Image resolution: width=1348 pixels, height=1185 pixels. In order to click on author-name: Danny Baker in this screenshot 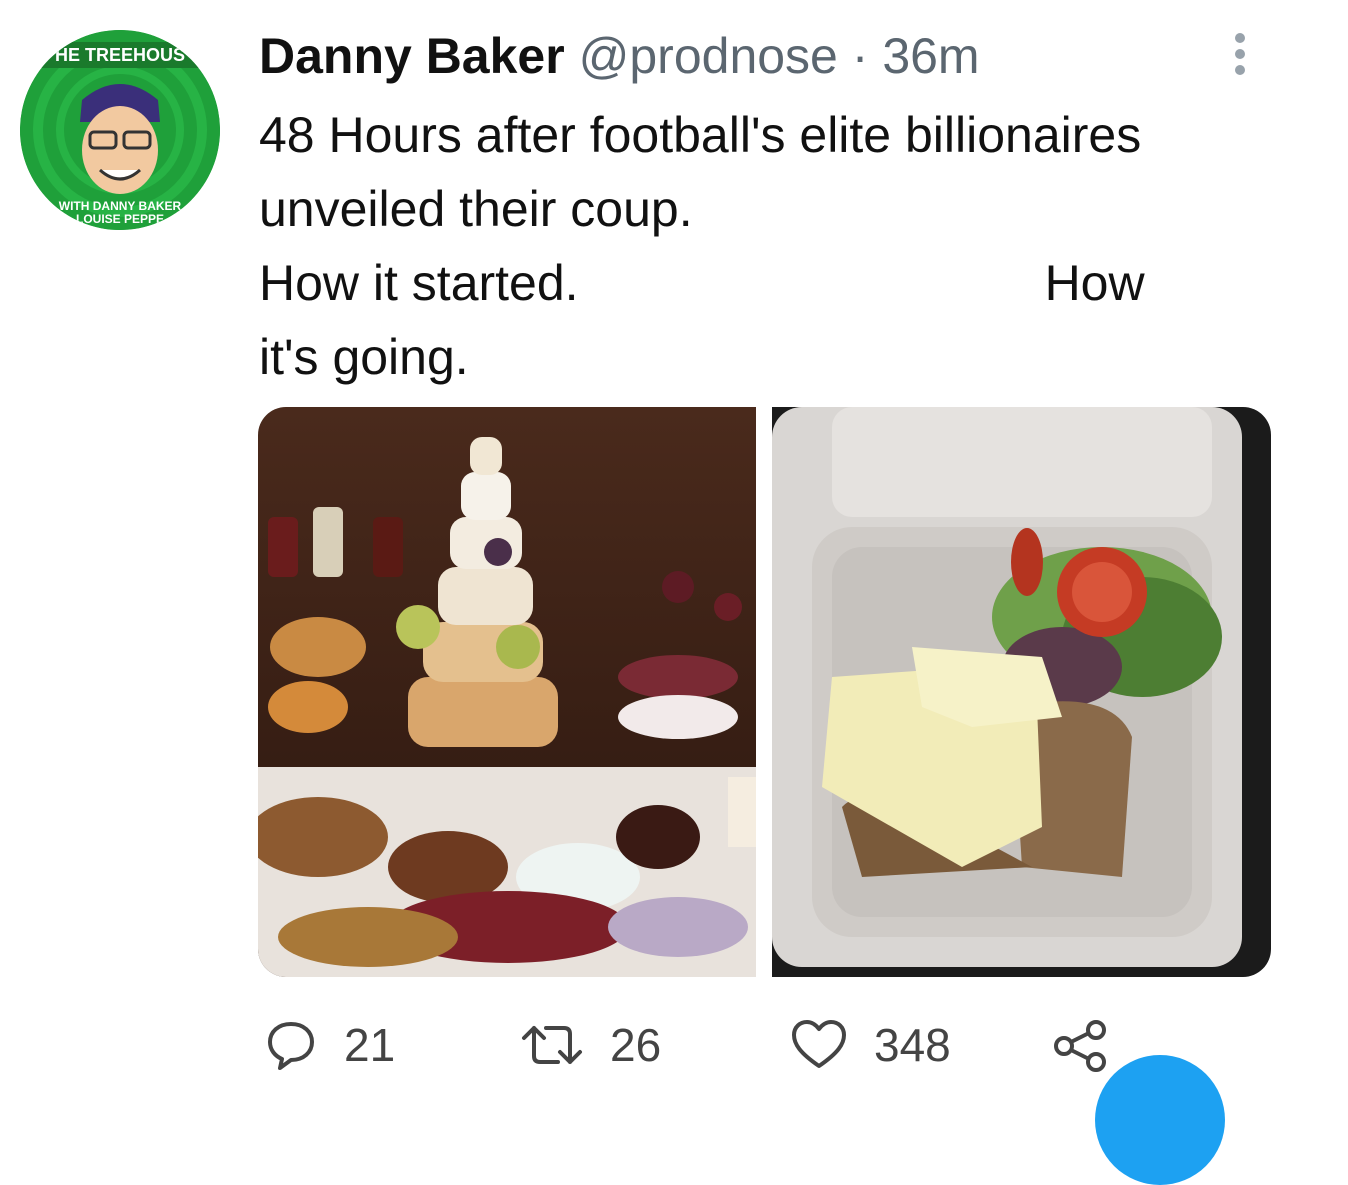, I will do `click(412, 56)`.